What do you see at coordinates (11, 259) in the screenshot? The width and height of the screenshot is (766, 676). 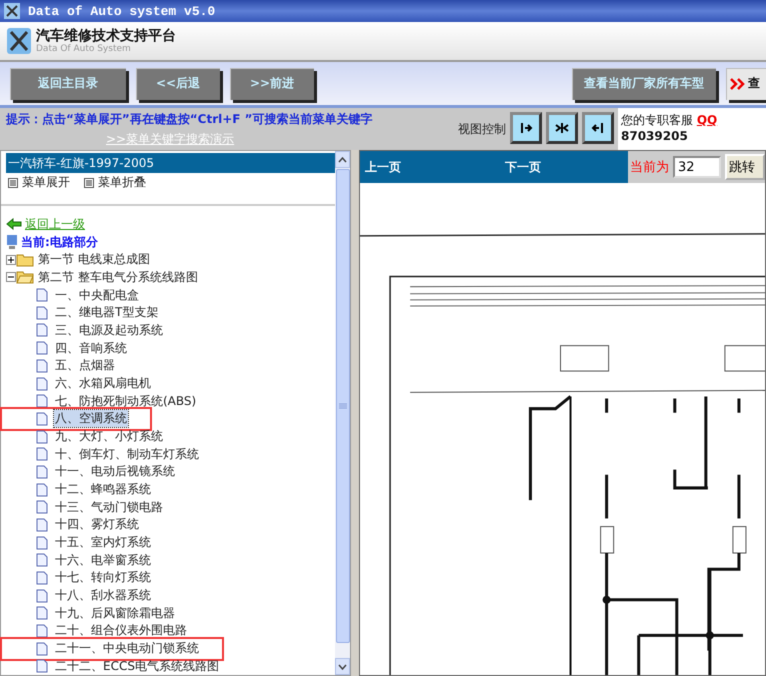 I see `expand-icon` at bounding box center [11, 259].